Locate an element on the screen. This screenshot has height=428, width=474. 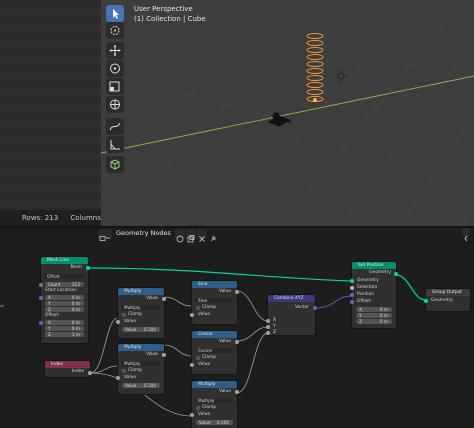
mode-dropdown: Offset is located at coordinates (64, 276).